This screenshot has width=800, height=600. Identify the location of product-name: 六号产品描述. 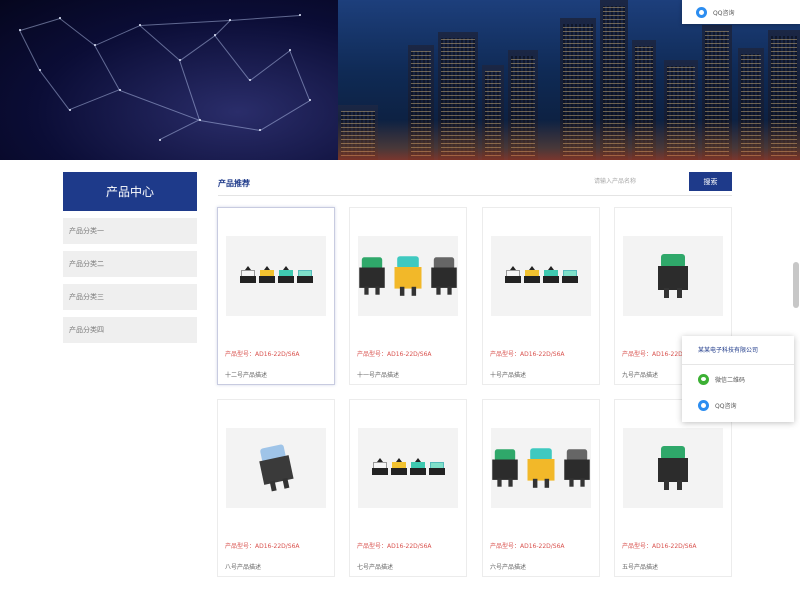
(508, 566).